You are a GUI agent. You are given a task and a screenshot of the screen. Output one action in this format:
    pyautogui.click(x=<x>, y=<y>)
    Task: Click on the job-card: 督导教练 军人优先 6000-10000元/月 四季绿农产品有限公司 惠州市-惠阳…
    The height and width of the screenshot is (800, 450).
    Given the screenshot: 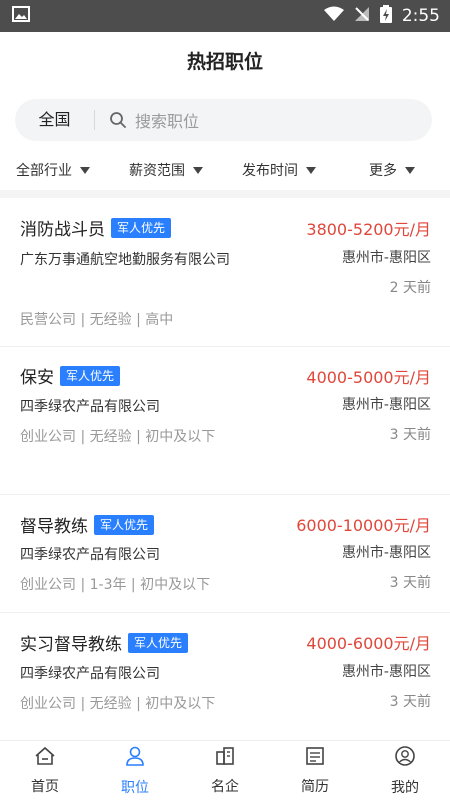 What is the action you would take?
    pyautogui.click(x=225, y=554)
    